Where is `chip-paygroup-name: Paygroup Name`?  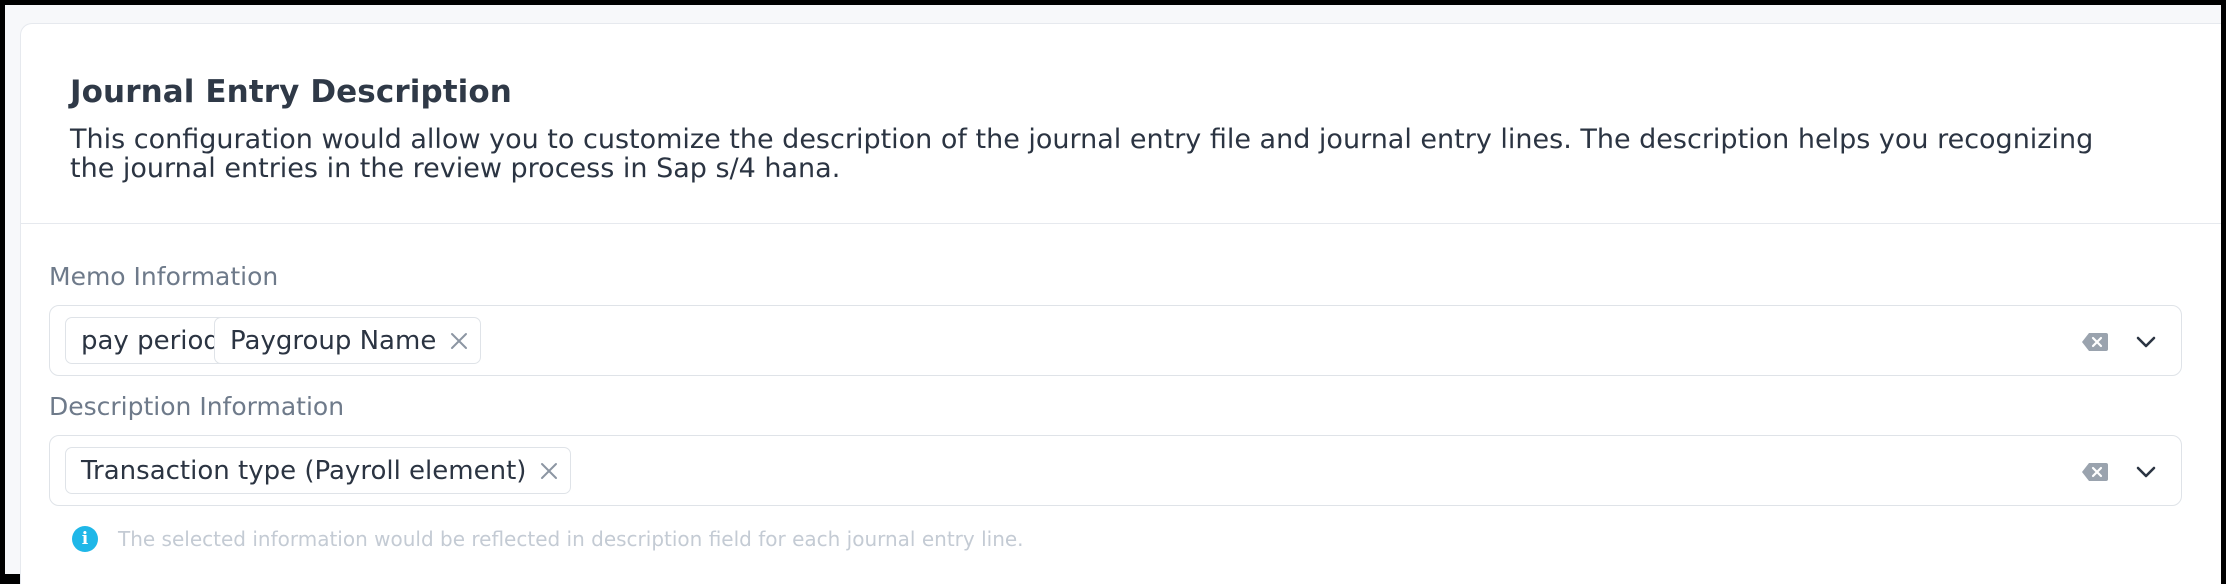
chip-paygroup-name: Paygroup Name is located at coordinates (348, 340).